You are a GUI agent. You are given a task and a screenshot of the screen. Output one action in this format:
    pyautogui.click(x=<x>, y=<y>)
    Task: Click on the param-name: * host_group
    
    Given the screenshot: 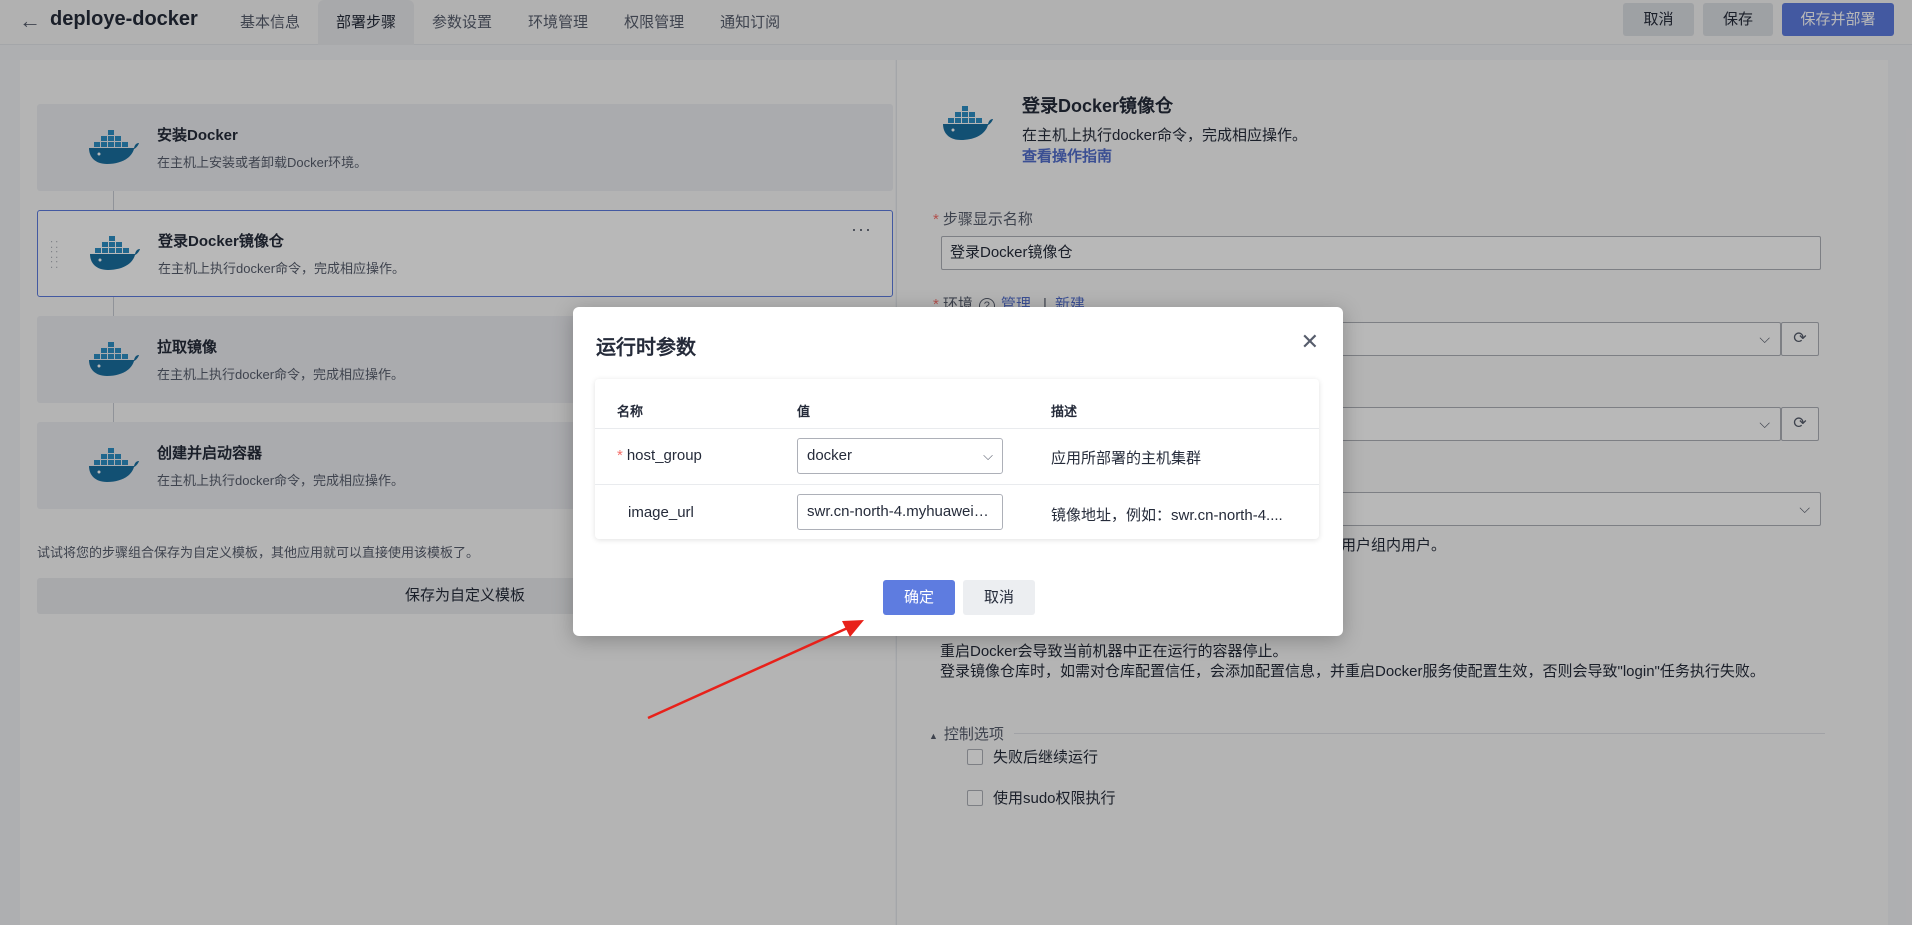 What is the action you would take?
    pyautogui.click(x=659, y=455)
    